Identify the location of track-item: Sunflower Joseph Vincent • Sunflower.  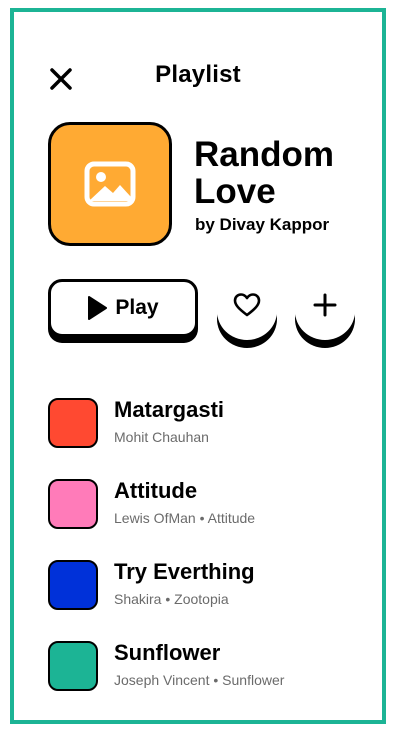
(208, 667).